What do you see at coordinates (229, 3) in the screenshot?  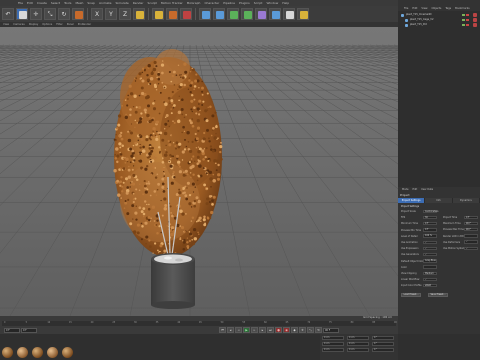 I see `menu-item: Pipeline` at bounding box center [229, 3].